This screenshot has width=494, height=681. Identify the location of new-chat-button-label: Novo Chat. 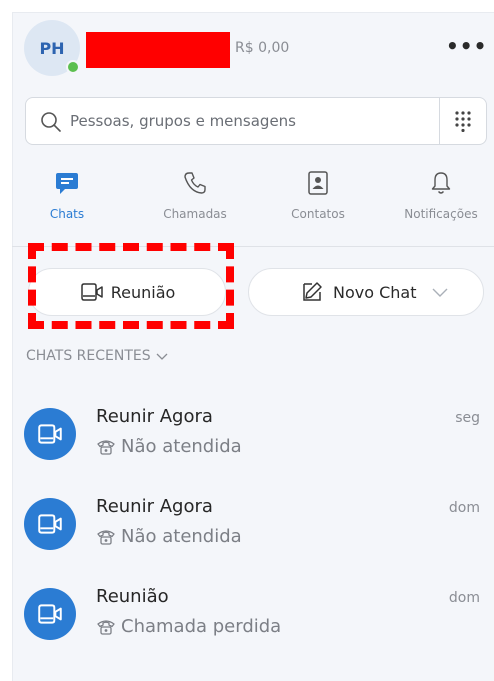
(375, 292).